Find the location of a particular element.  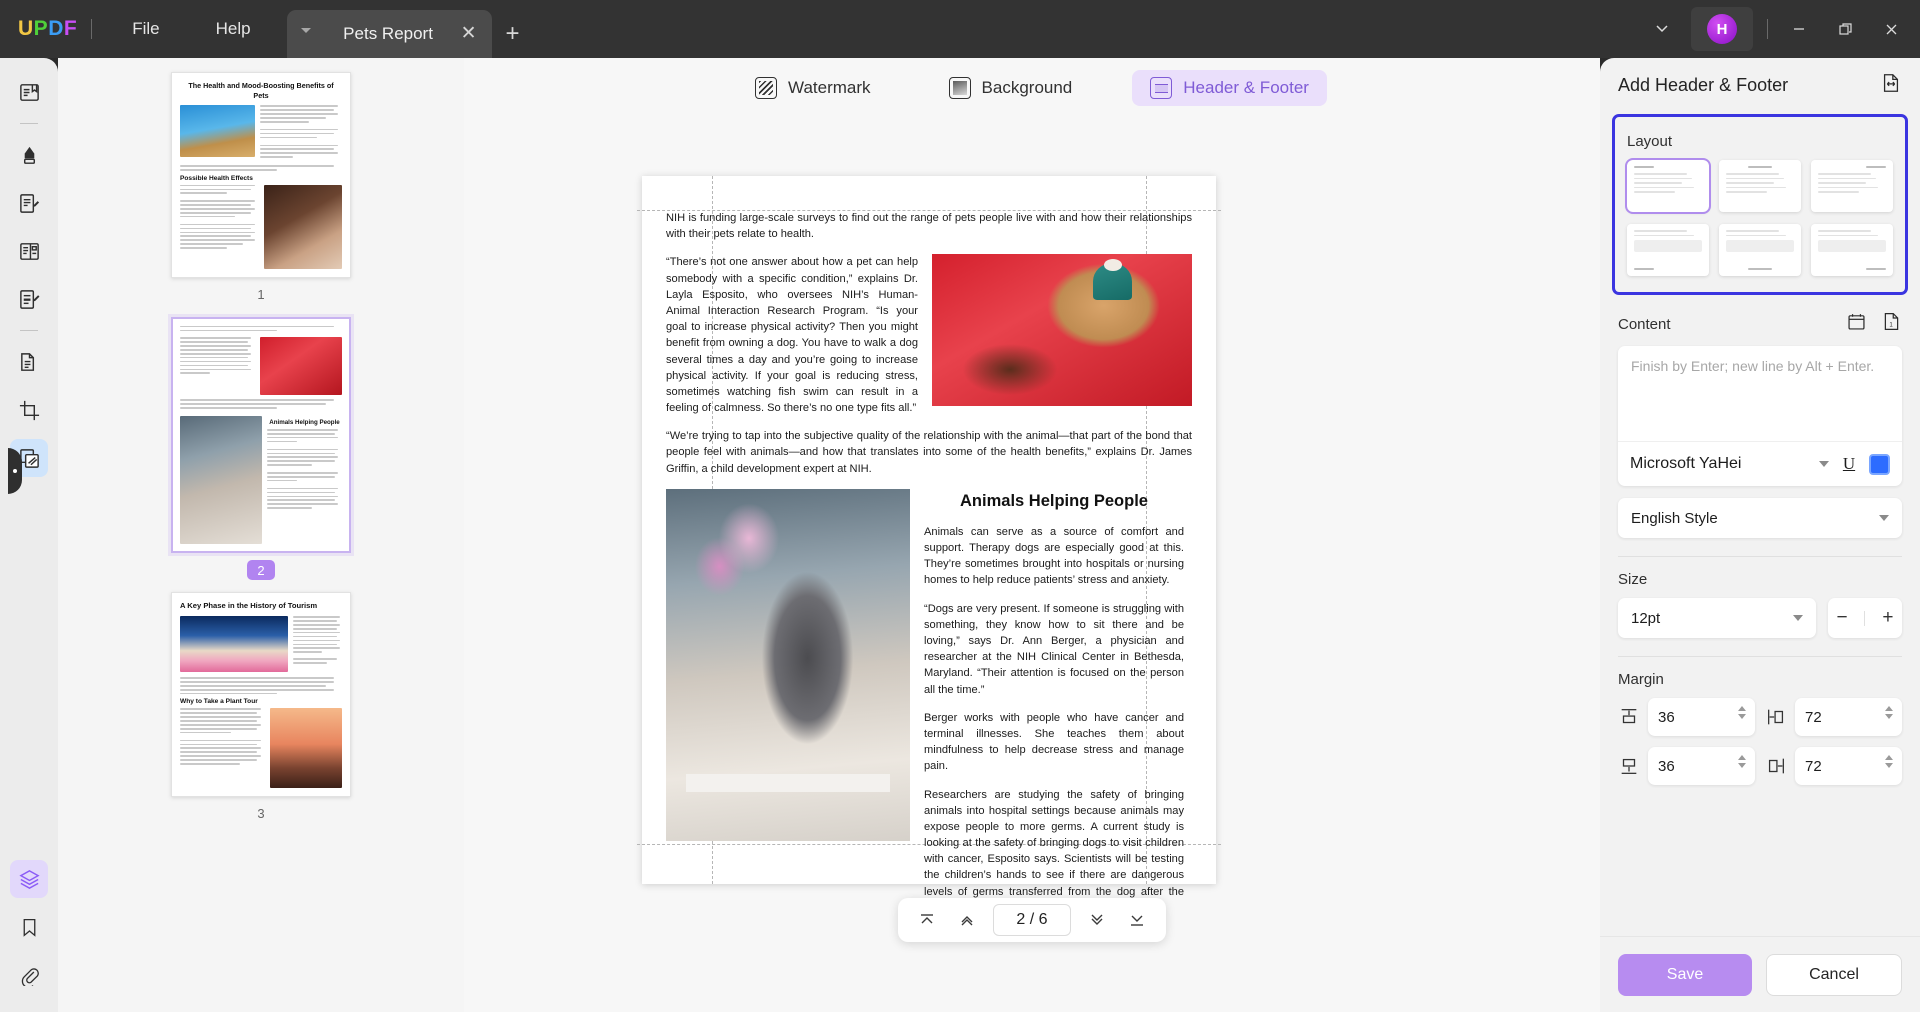

previous-page-button is located at coordinates (967, 920).